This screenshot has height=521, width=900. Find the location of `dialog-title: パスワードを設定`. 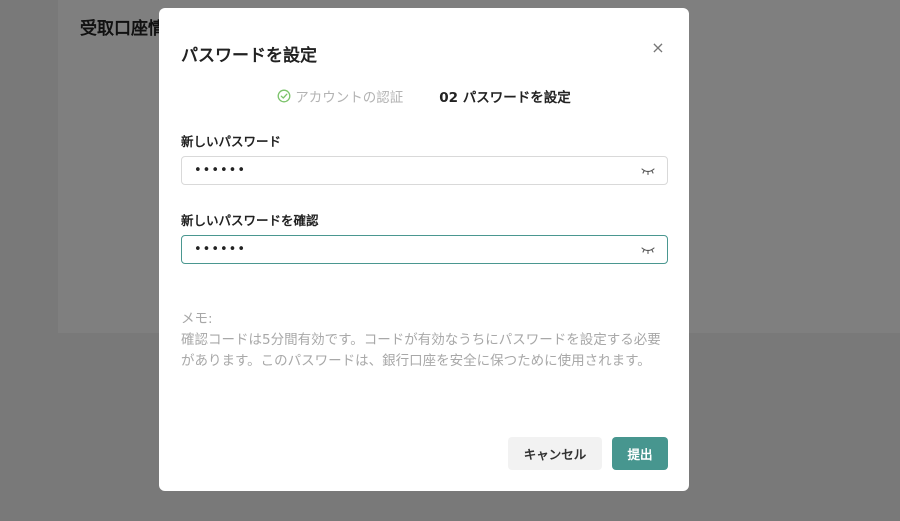

dialog-title: パスワードを設定 is located at coordinates (249, 56).